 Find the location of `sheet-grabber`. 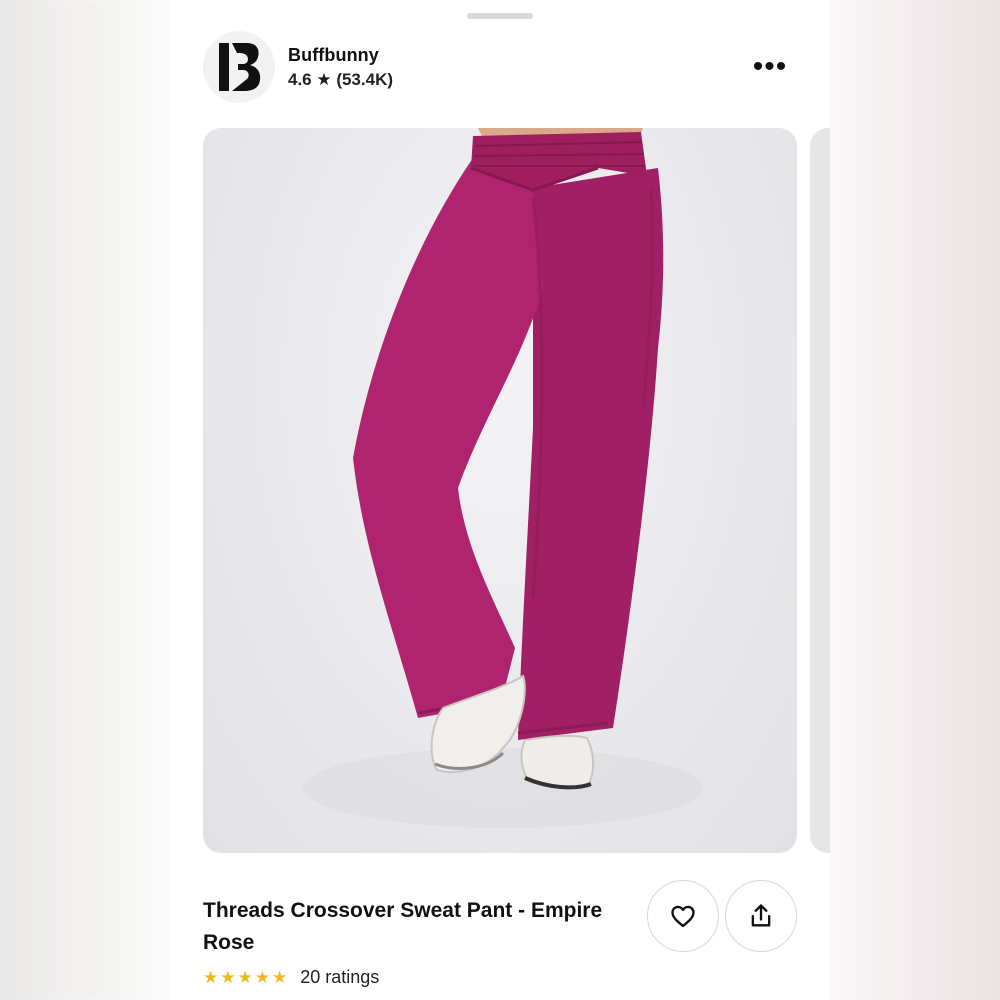

sheet-grabber is located at coordinates (500, 16).